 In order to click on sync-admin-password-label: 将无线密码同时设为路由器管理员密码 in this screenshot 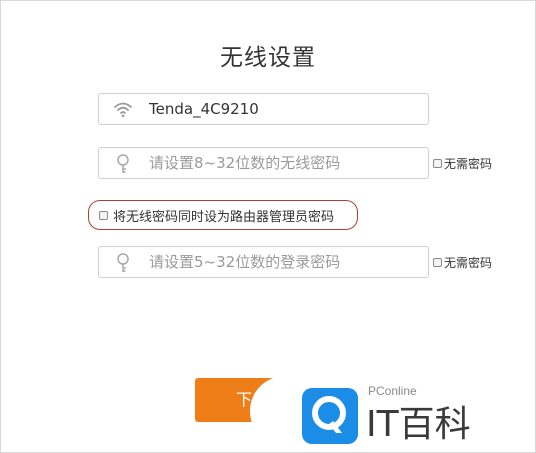, I will do `click(224, 217)`.